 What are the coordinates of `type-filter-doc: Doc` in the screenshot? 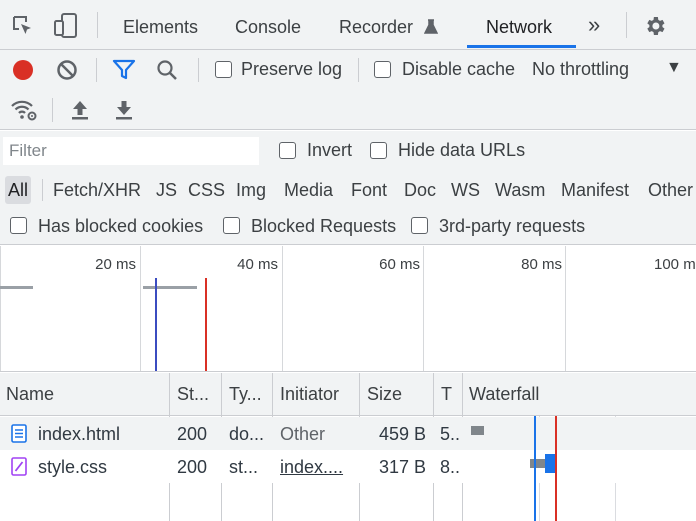 It's located at (420, 190).